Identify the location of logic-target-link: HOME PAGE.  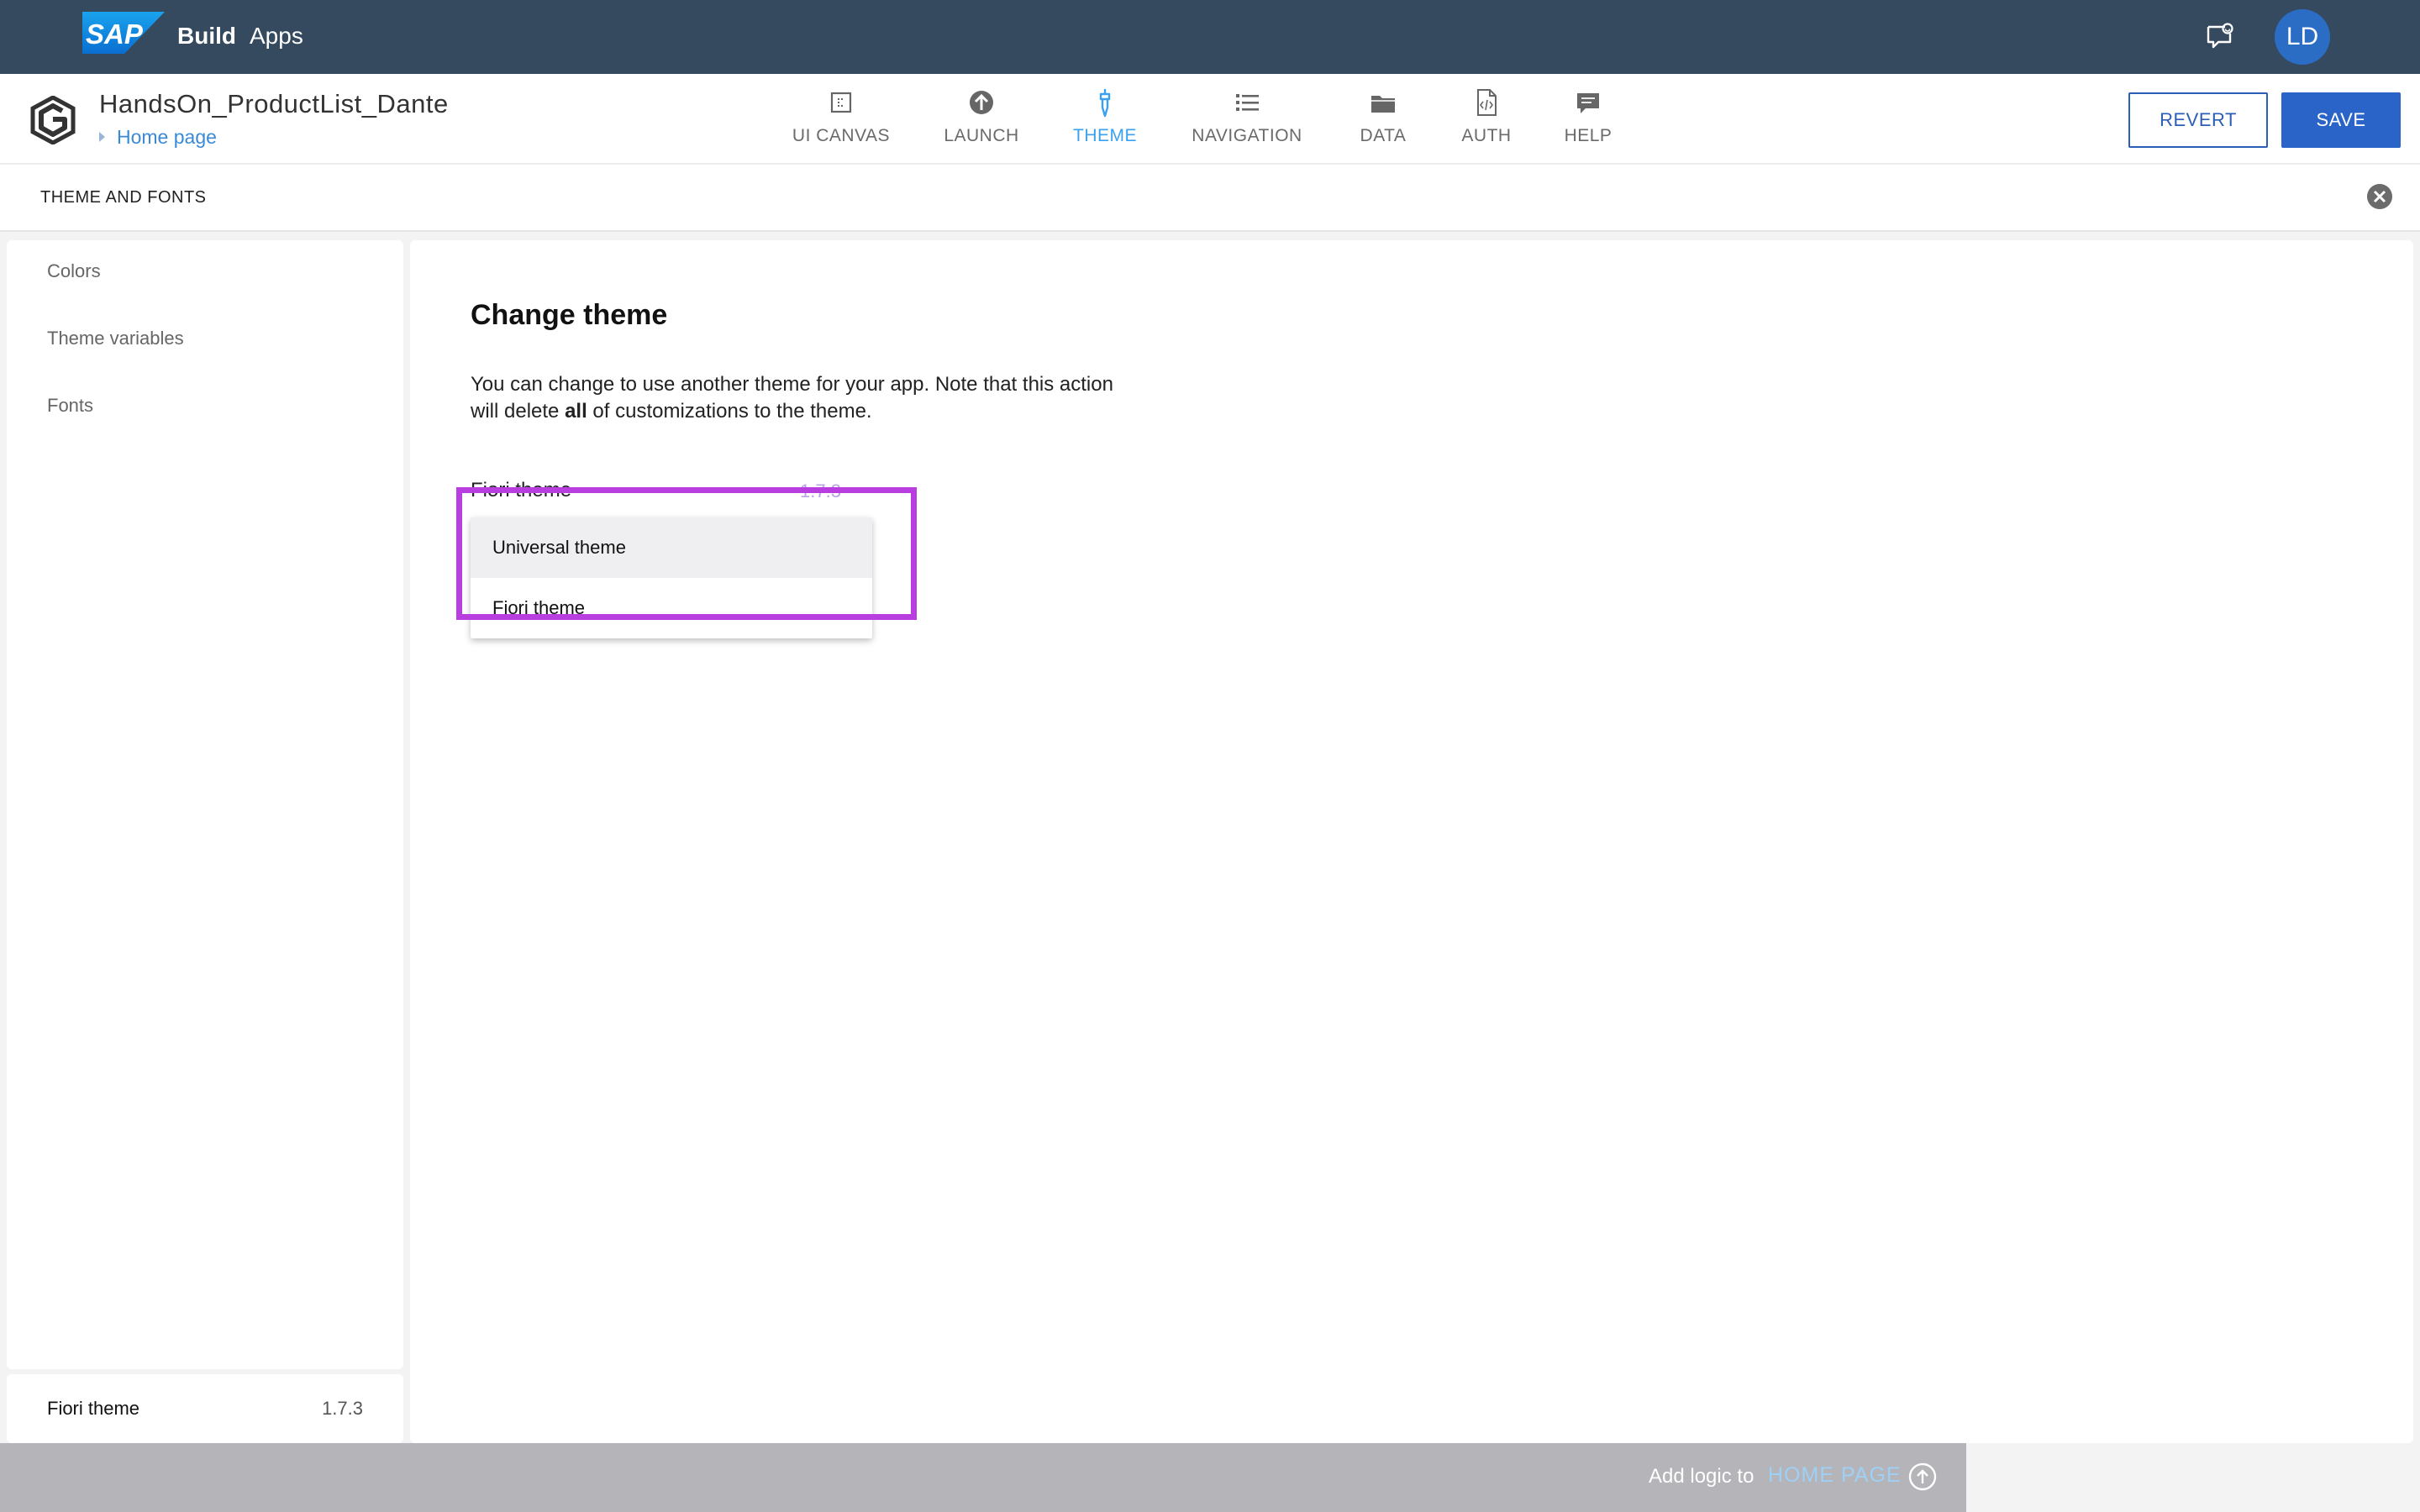
(1835, 1475).